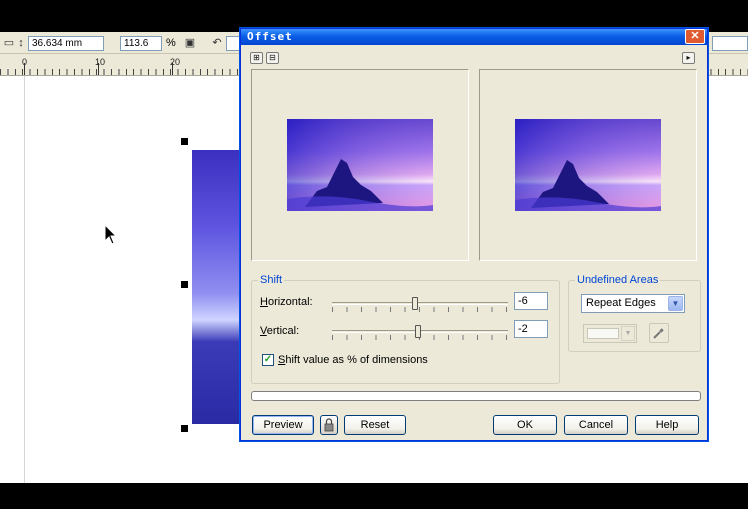 This screenshot has width=748, height=509. I want to click on property-field-right, so click(730, 43).